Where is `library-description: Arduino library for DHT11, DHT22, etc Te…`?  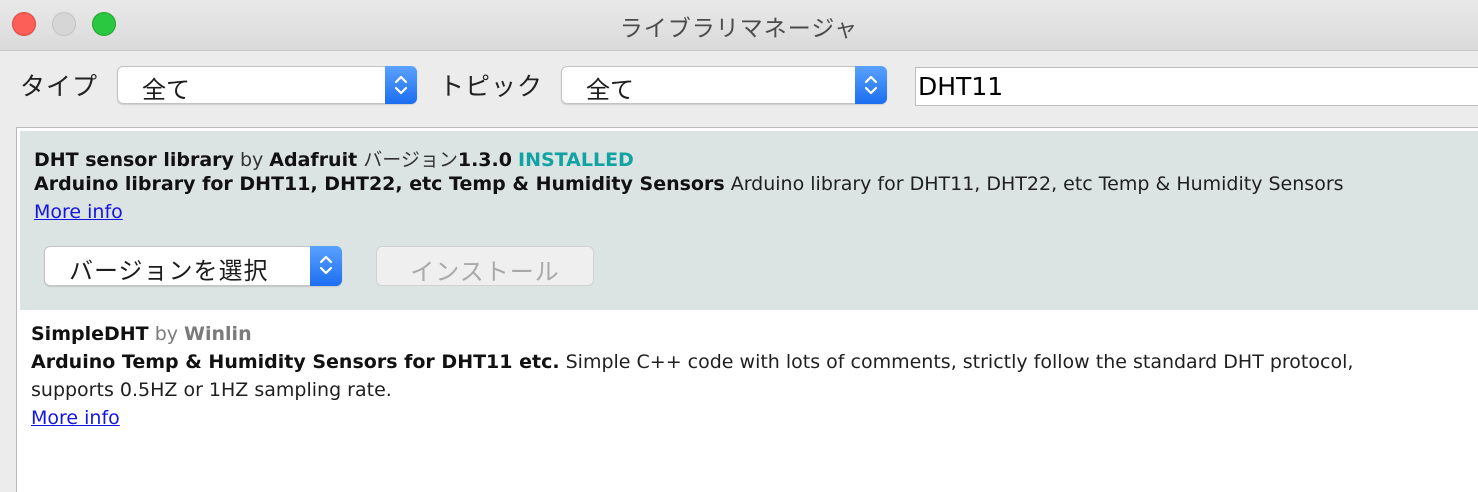
library-description: Arduino library for DHT11, DHT22, etc Te… is located at coordinates (689, 184).